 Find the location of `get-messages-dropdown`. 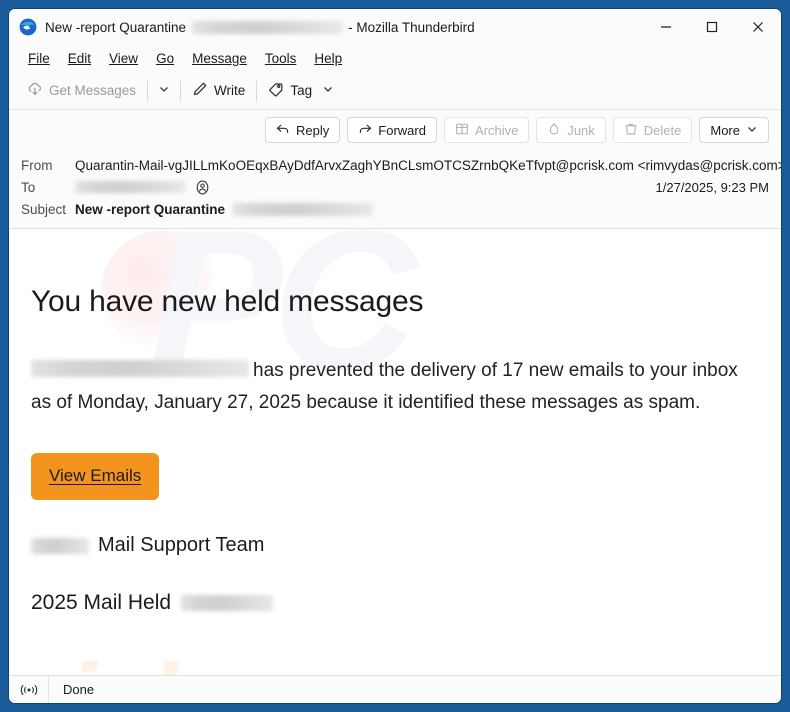

get-messages-dropdown is located at coordinates (164, 91).